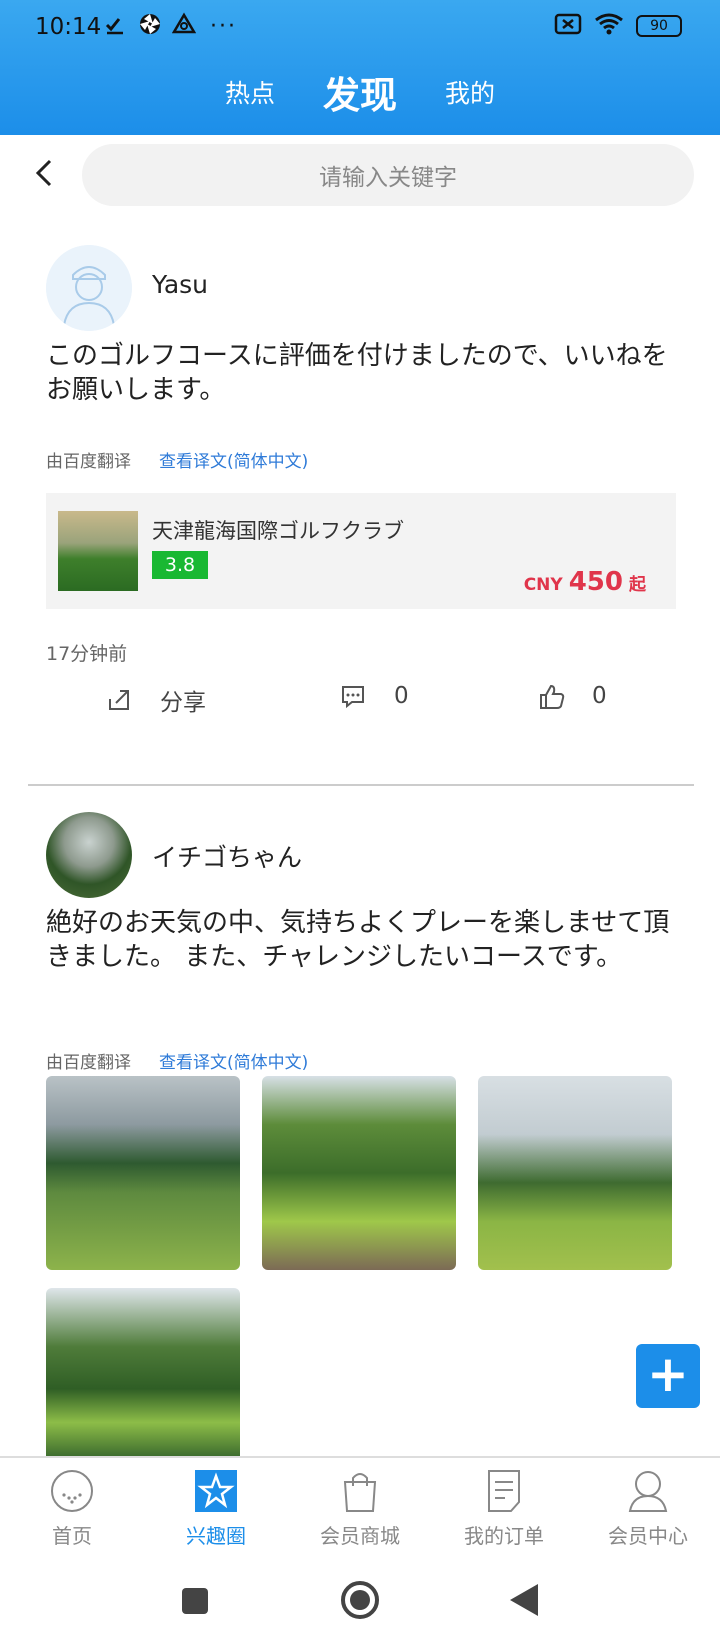 The width and height of the screenshot is (720, 1650). Describe the element at coordinates (668, 1376) in the screenshot. I see `add-post-button: +` at that location.